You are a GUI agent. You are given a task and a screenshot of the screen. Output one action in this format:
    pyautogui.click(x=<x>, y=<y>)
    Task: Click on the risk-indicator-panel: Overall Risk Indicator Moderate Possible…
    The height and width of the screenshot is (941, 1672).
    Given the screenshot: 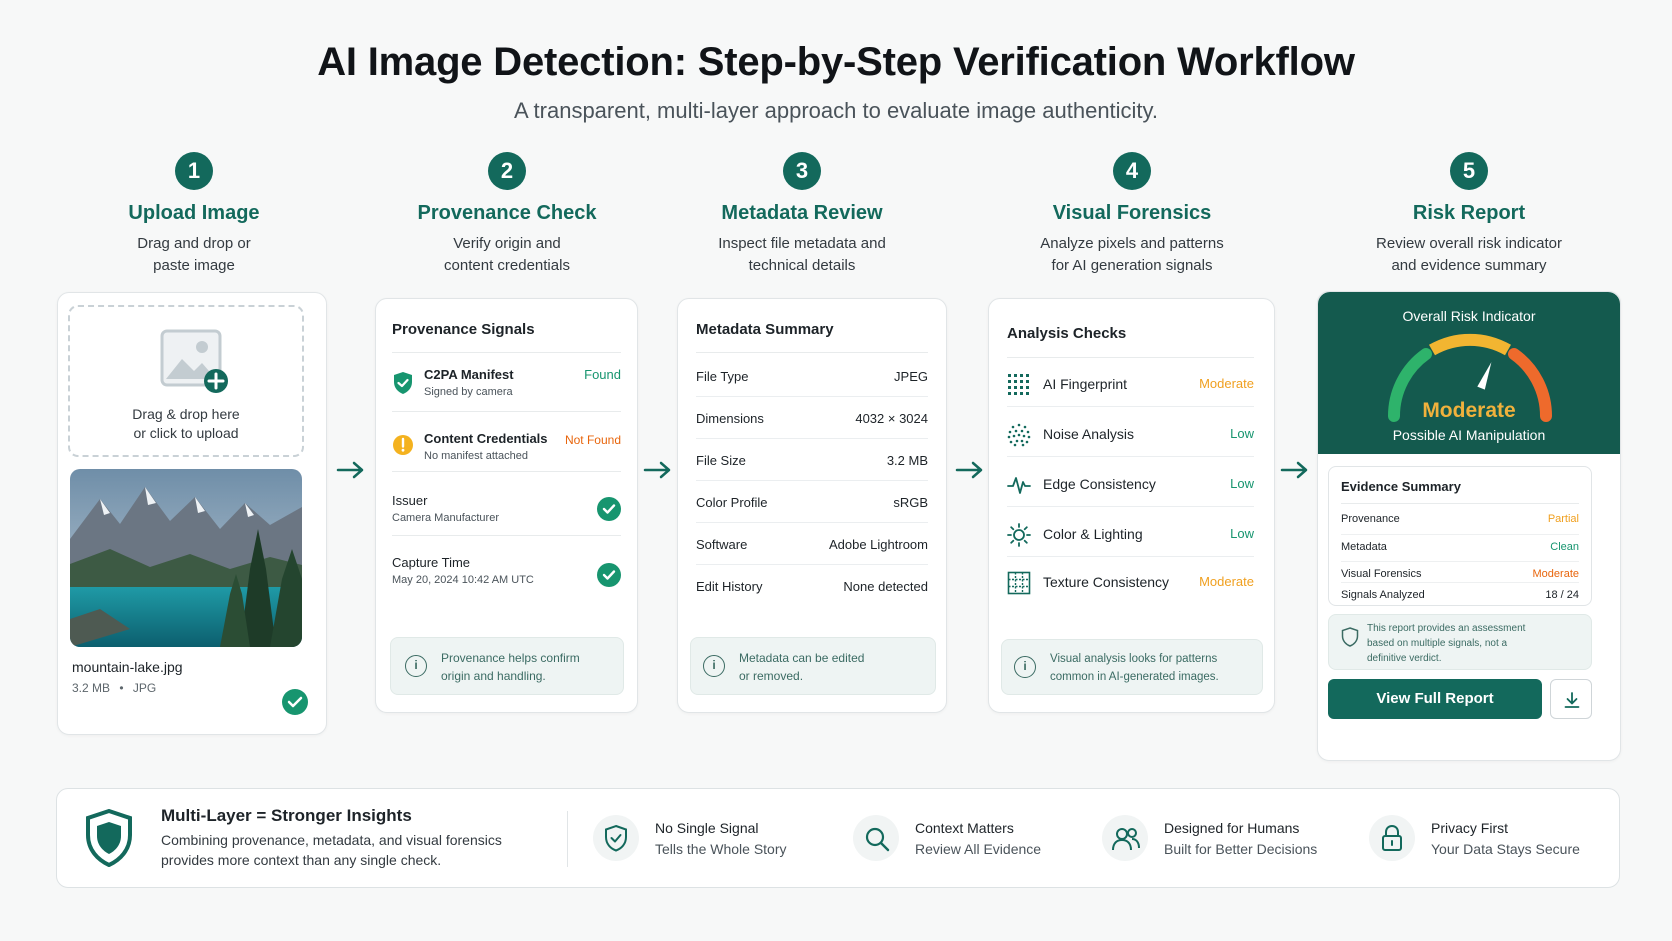 What is the action you would take?
    pyautogui.click(x=1469, y=373)
    